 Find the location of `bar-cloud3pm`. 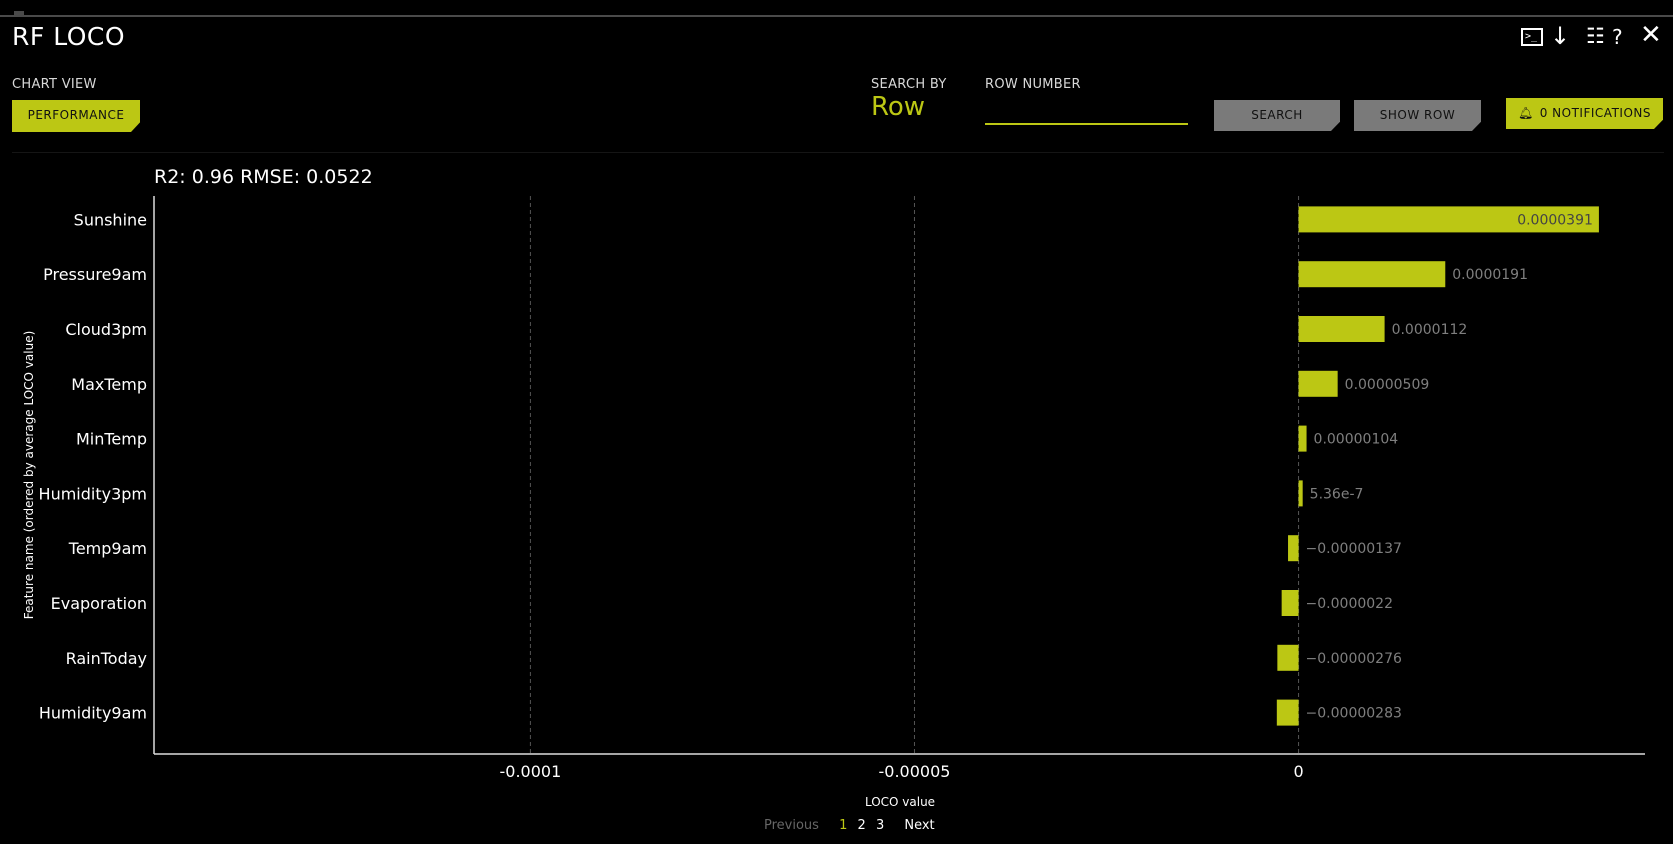

bar-cloud3pm is located at coordinates (1341, 329).